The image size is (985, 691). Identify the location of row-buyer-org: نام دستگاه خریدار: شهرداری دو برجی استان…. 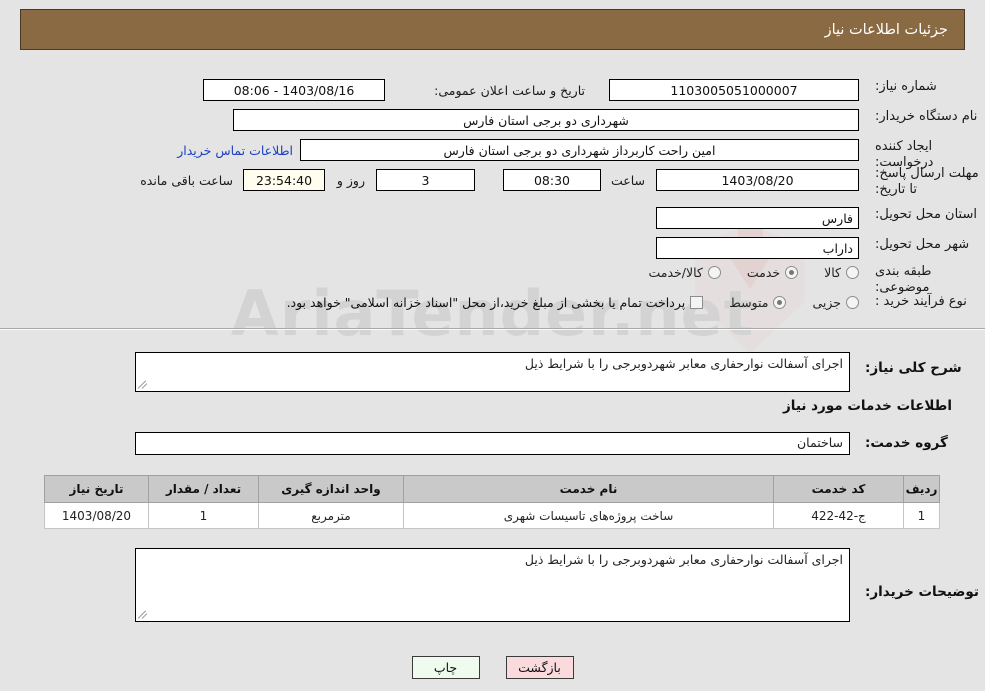
(492, 120).